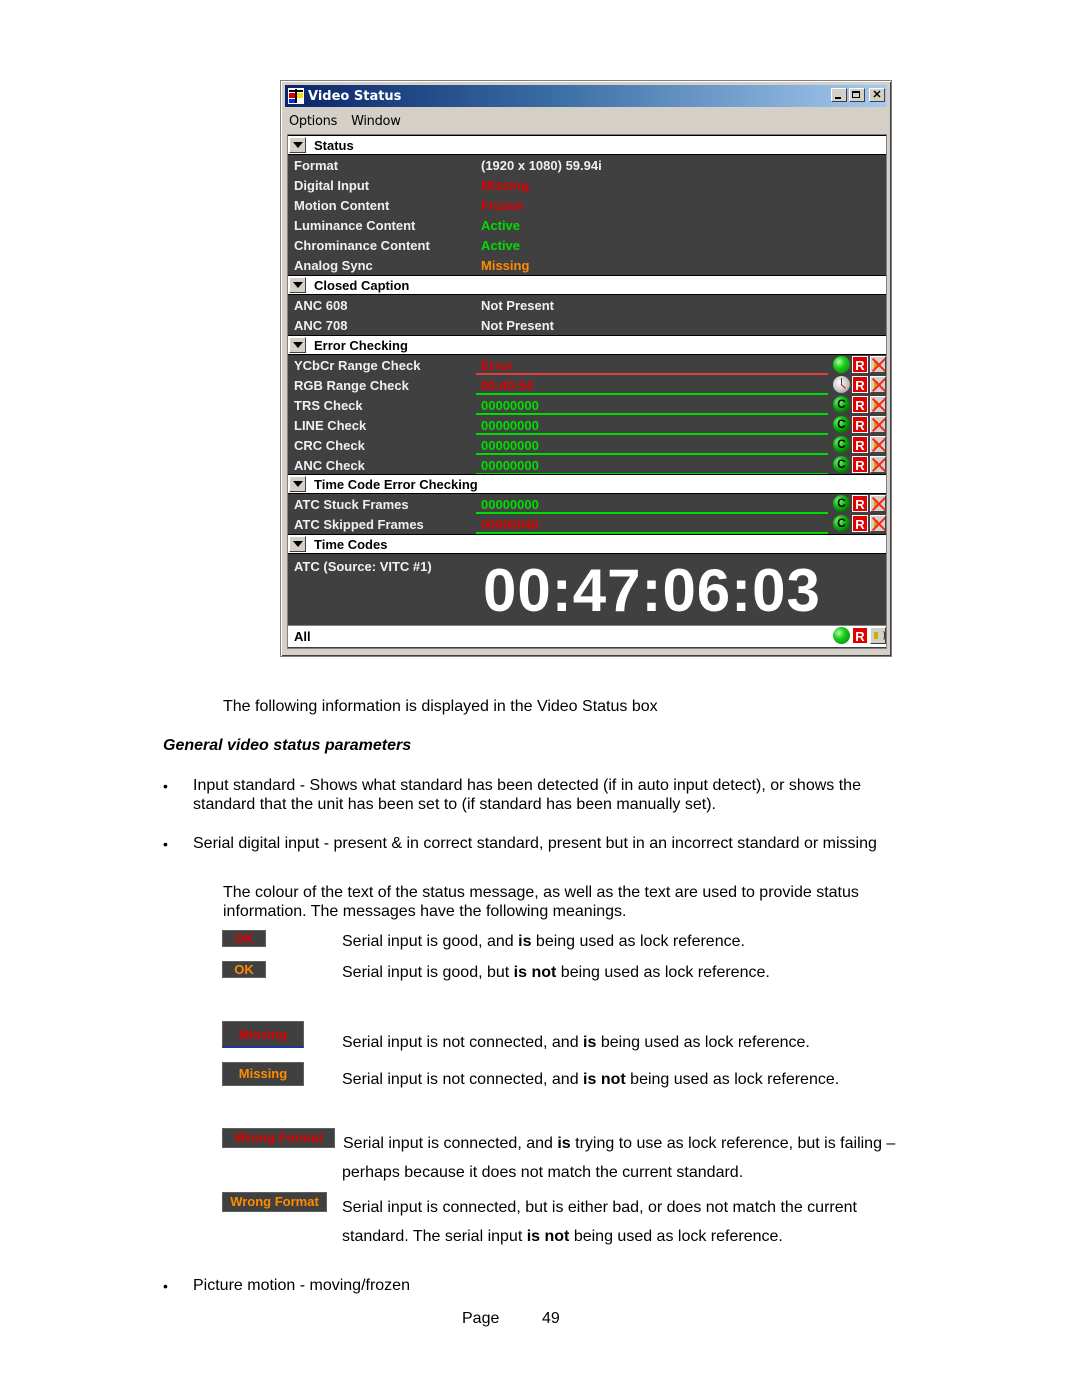 This screenshot has width=1080, height=1397. Describe the element at coordinates (587, 445) in the screenshot. I see `status-row: CRC Check 00000000 C R` at that location.